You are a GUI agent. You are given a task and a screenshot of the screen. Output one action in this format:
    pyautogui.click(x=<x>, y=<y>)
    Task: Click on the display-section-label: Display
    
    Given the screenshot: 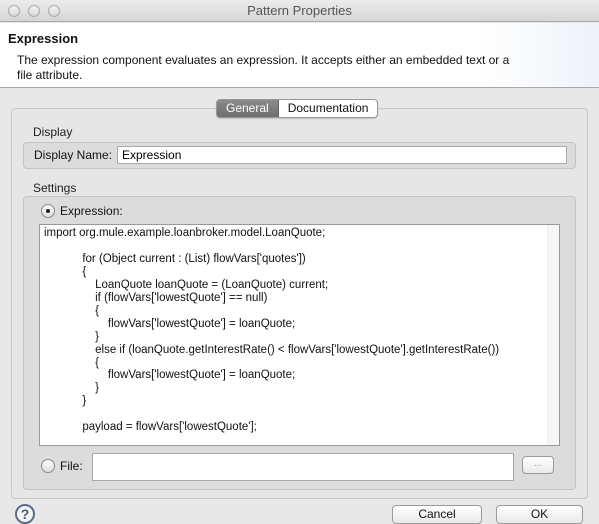 What is the action you would take?
    pyautogui.click(x=53, y=132)
    